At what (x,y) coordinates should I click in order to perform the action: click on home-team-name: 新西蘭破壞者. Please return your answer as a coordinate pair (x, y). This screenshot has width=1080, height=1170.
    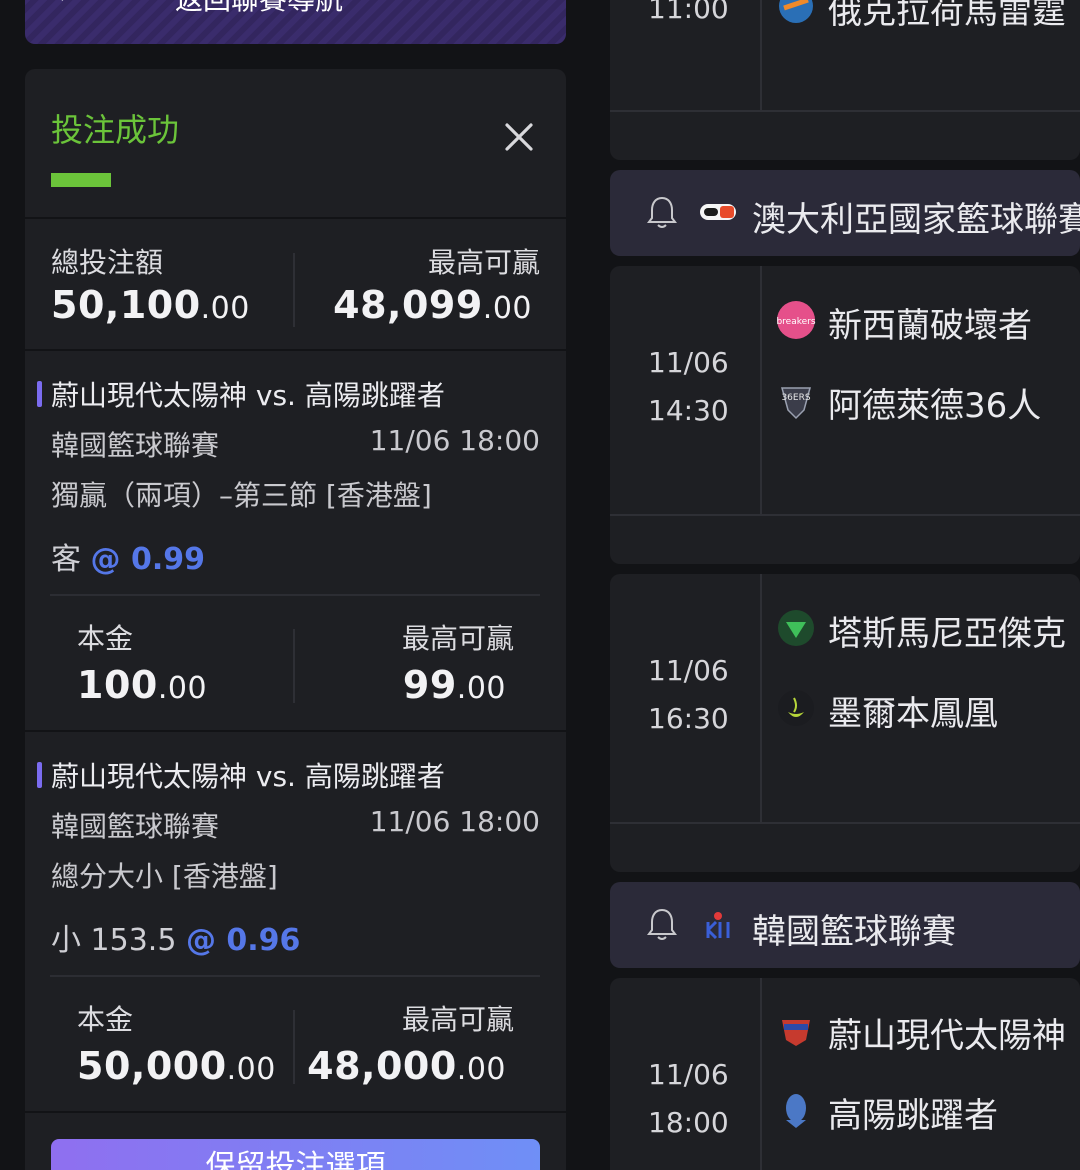
    Looking at the image, I should click on (930, 326).